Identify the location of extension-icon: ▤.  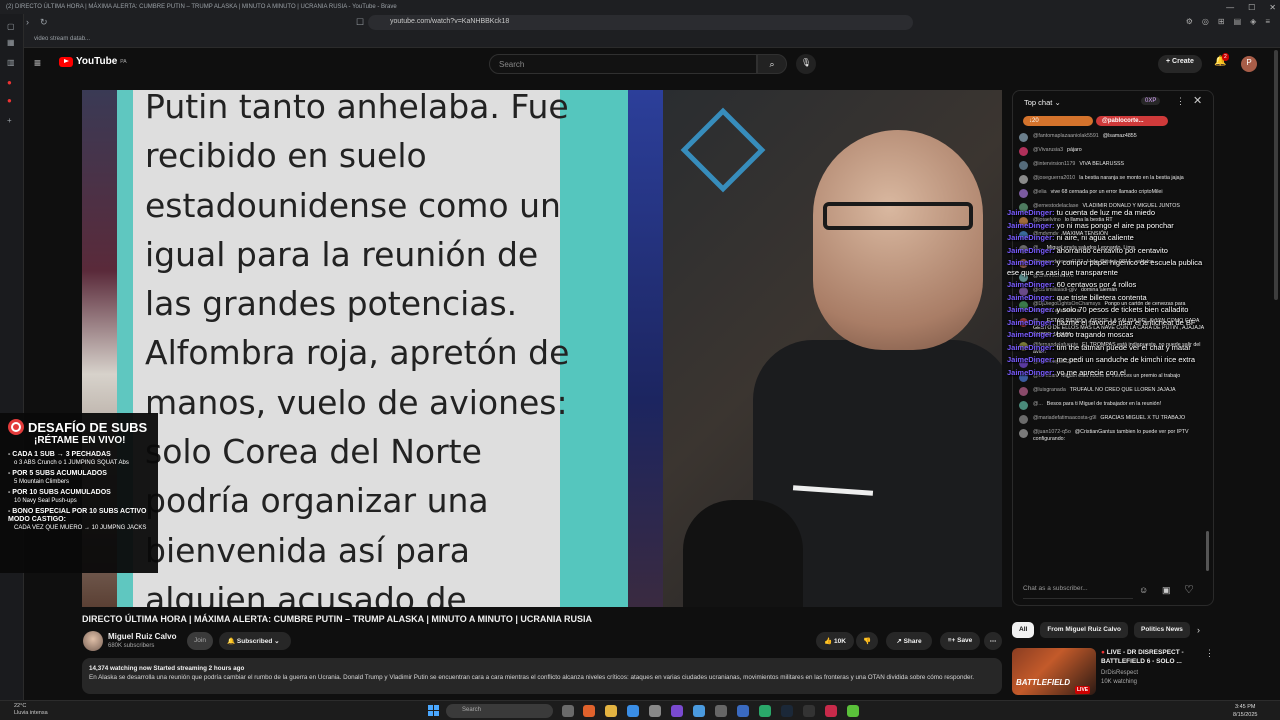
(1238, 21).